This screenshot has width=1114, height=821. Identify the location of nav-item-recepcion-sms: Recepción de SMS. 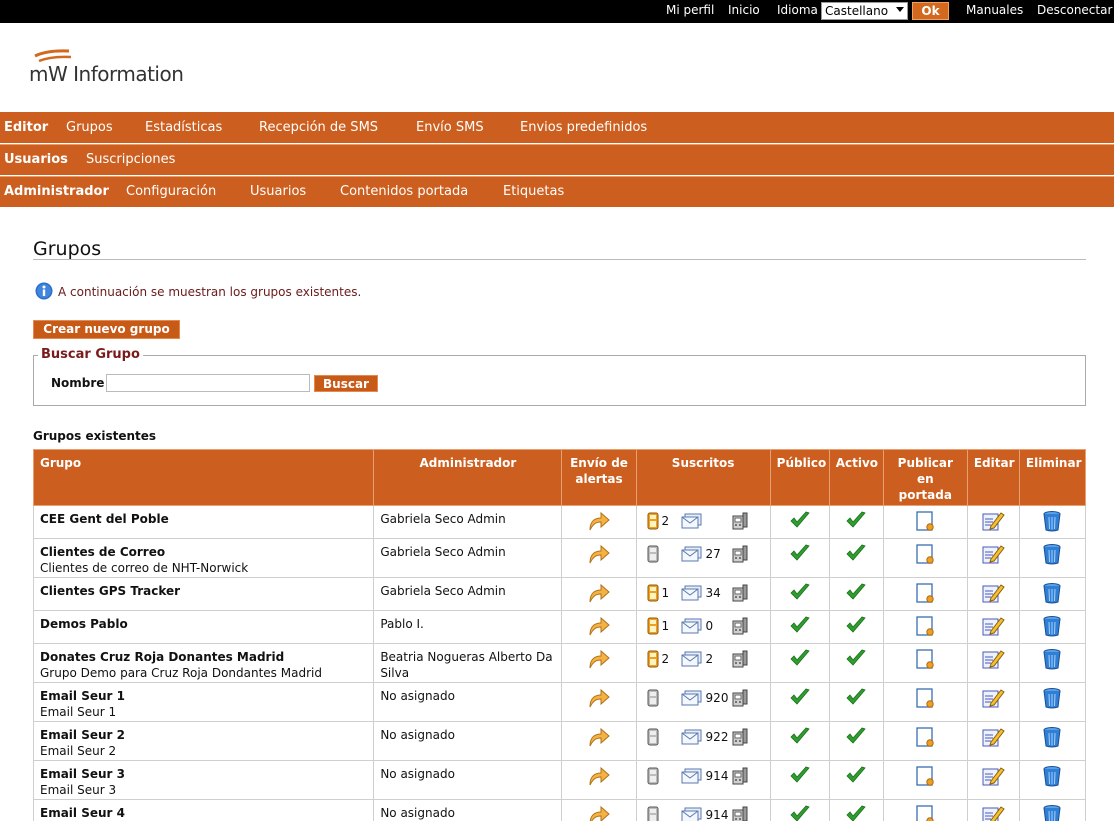
(318, 127).